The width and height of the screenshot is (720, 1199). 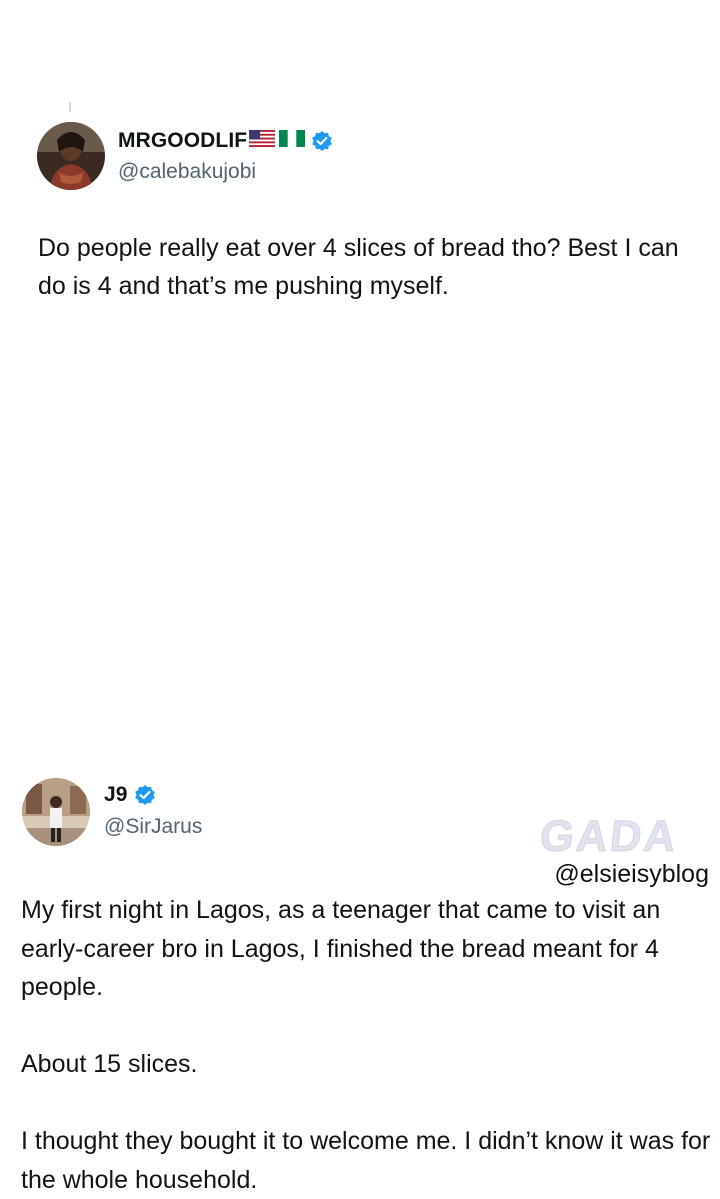 I want to click on author-name-row: J9, so click(x=130, y=795).